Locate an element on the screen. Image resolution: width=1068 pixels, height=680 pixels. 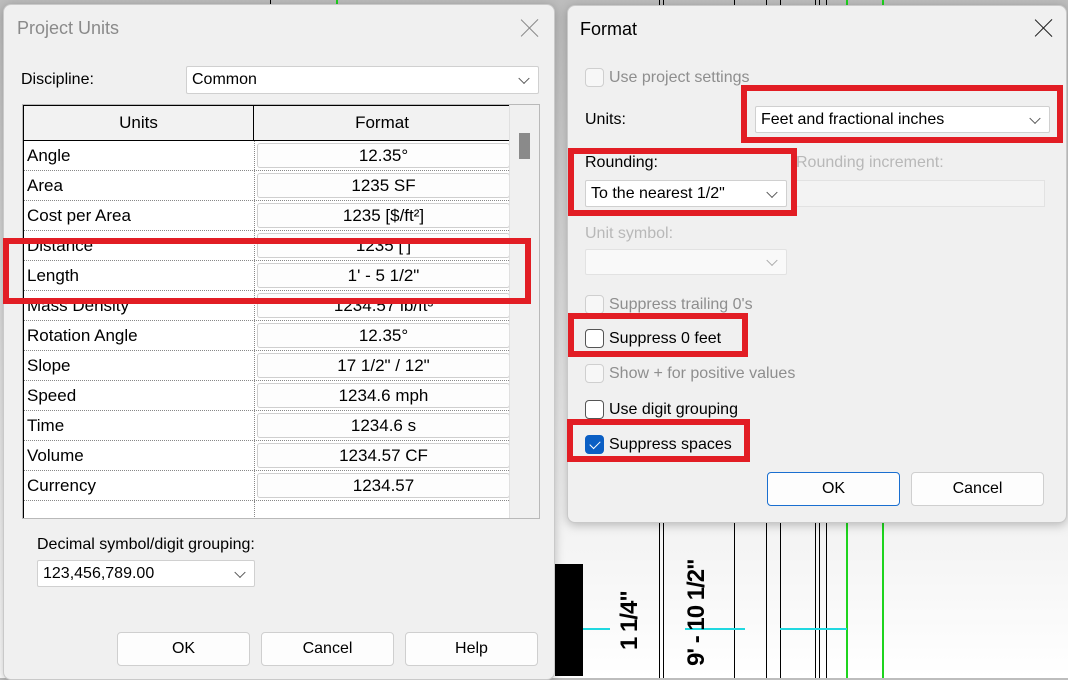
decimal-grouping-label: Decimal symbol/digit grouping: is located at coordinates (146, 544).